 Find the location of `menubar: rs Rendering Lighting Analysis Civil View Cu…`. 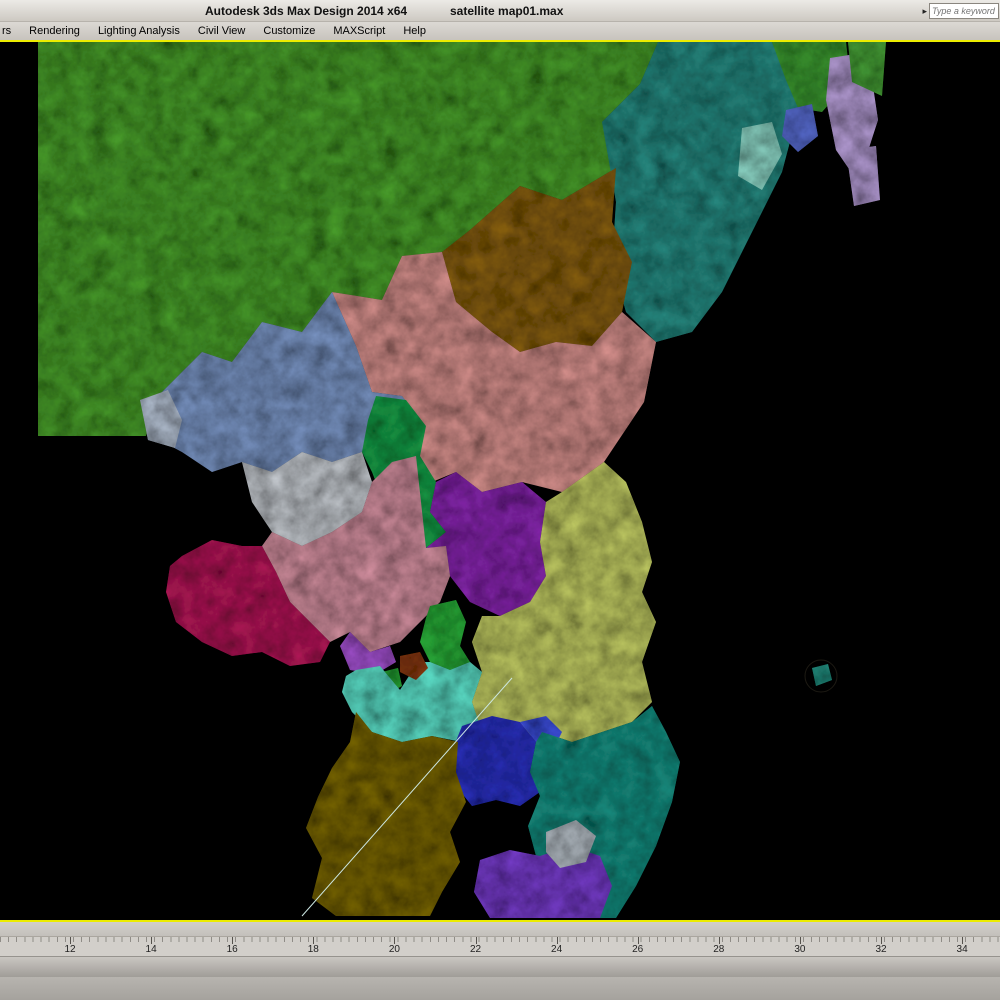

menubar: rs Rendering Lighting Analysis Civil View Cu… is located at coordinates (500, 31).